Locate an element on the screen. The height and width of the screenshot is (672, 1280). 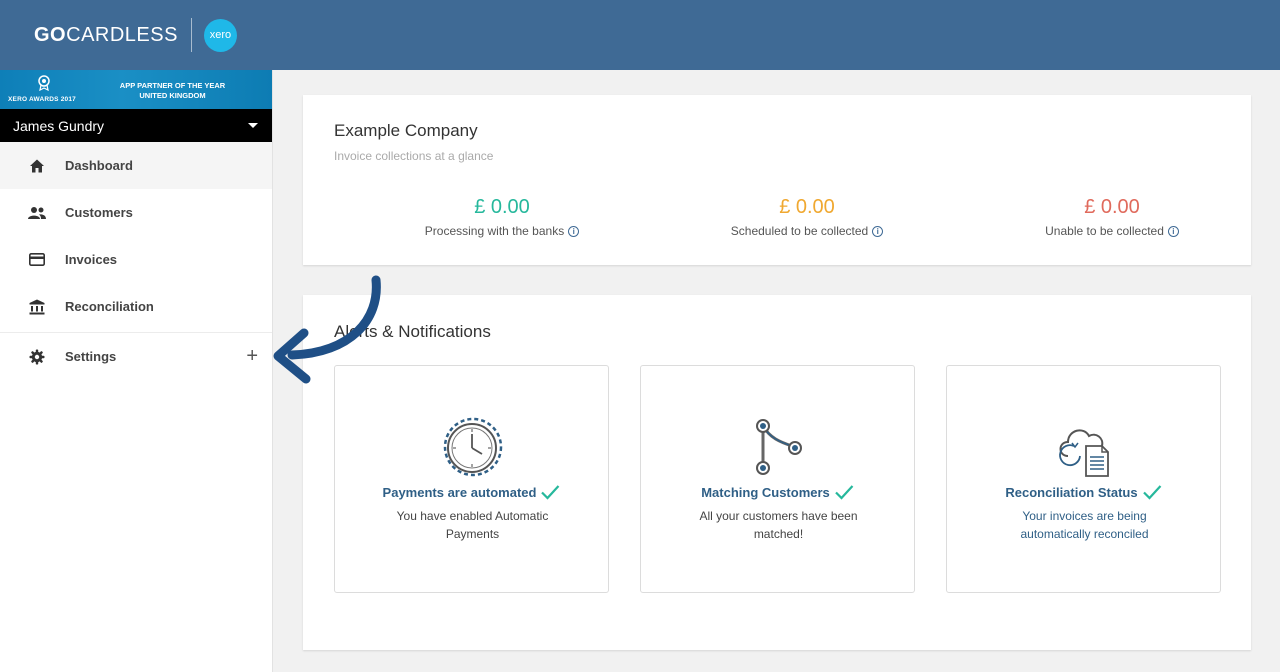
logo-divider is located at coordinates (191, 35).